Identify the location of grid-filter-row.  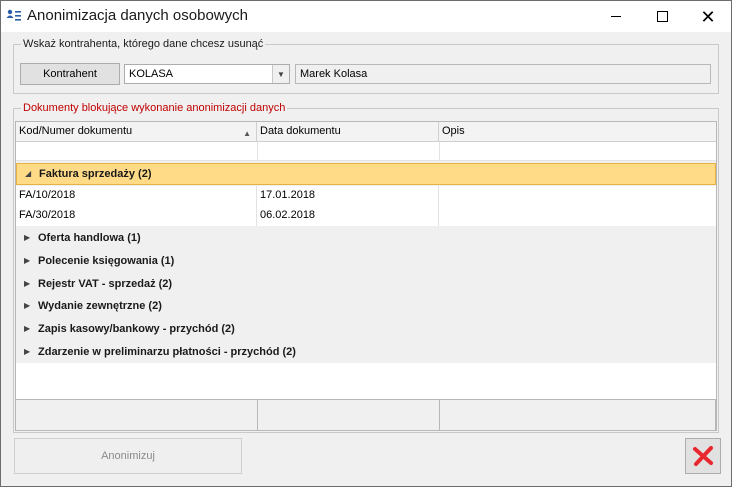
(366, 151).